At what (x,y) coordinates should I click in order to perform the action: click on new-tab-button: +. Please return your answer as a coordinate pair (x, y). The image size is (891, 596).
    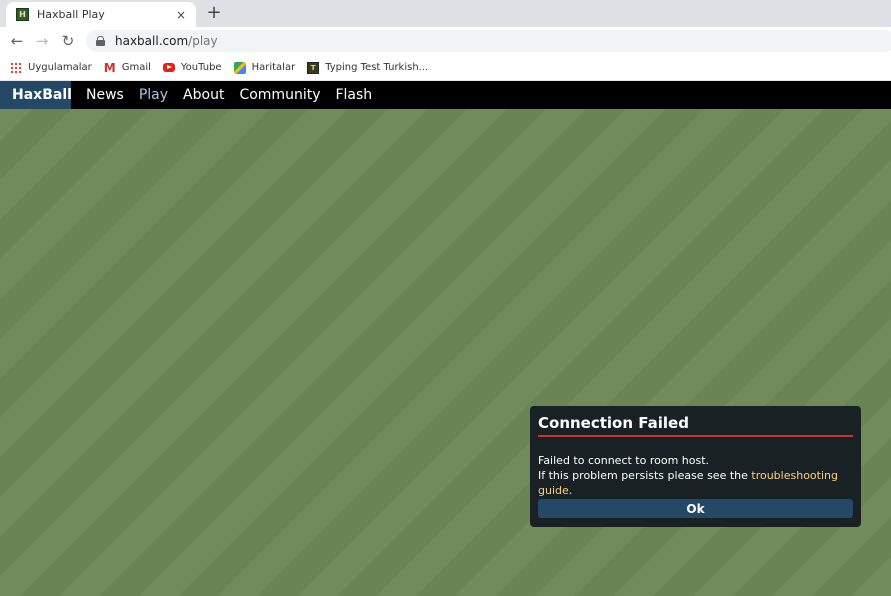
    Looking at the image, I should click on (214, 13).